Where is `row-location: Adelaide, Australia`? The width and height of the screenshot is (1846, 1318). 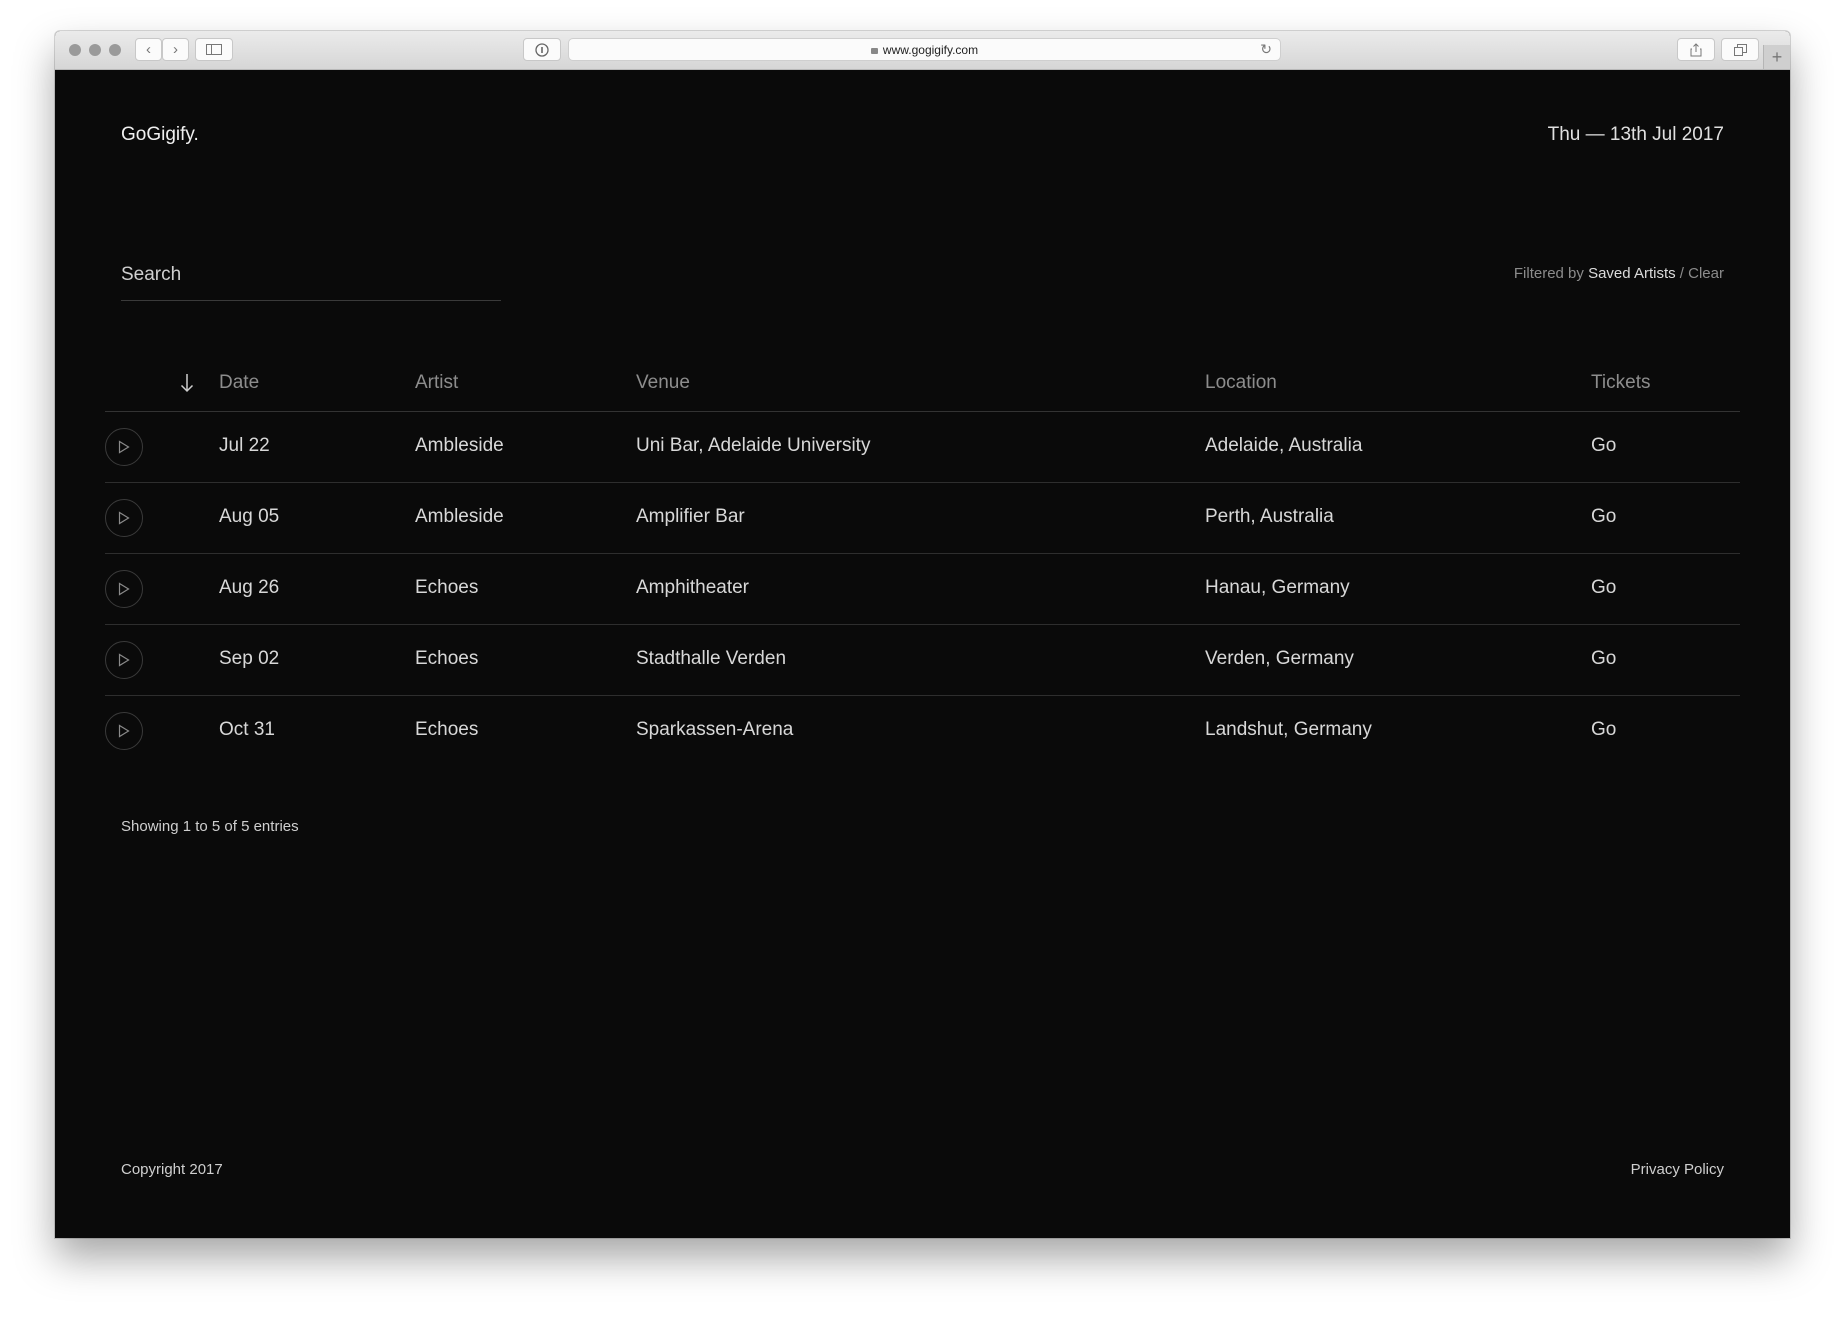
row-location: Adelaide, Australia is located at coordinates (1284, 445).